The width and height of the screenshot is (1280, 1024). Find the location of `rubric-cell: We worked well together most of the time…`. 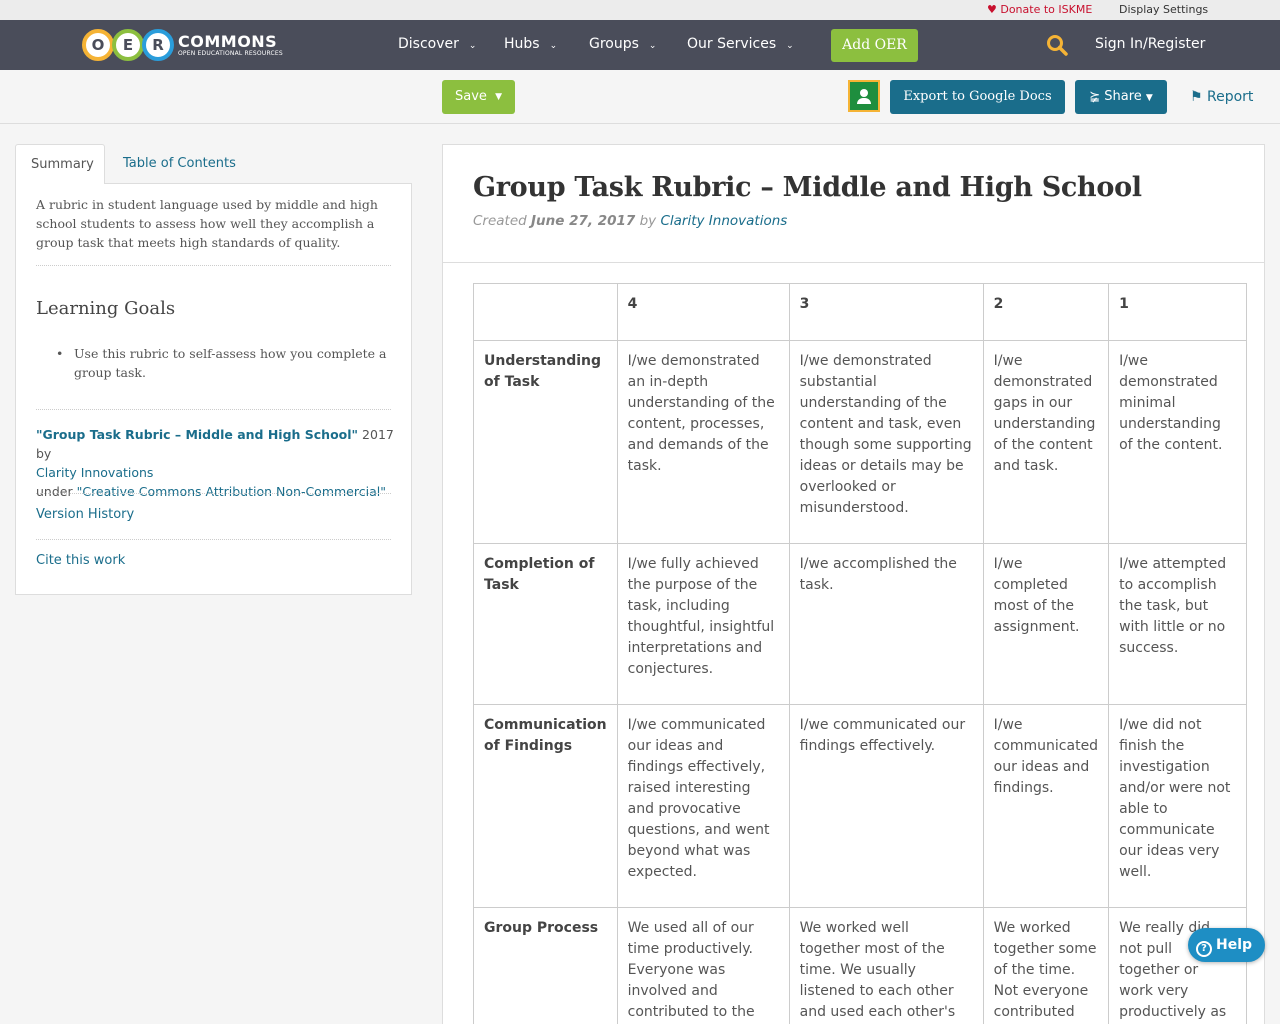

rubric-cell: We worked well together most of the time… is located at coordinates (886, 965).